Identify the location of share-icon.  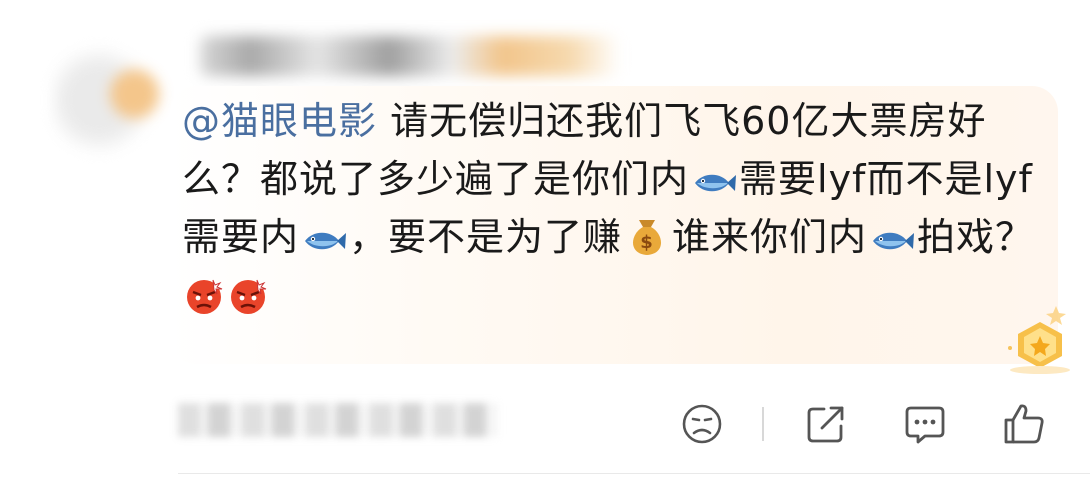
(825, 424).